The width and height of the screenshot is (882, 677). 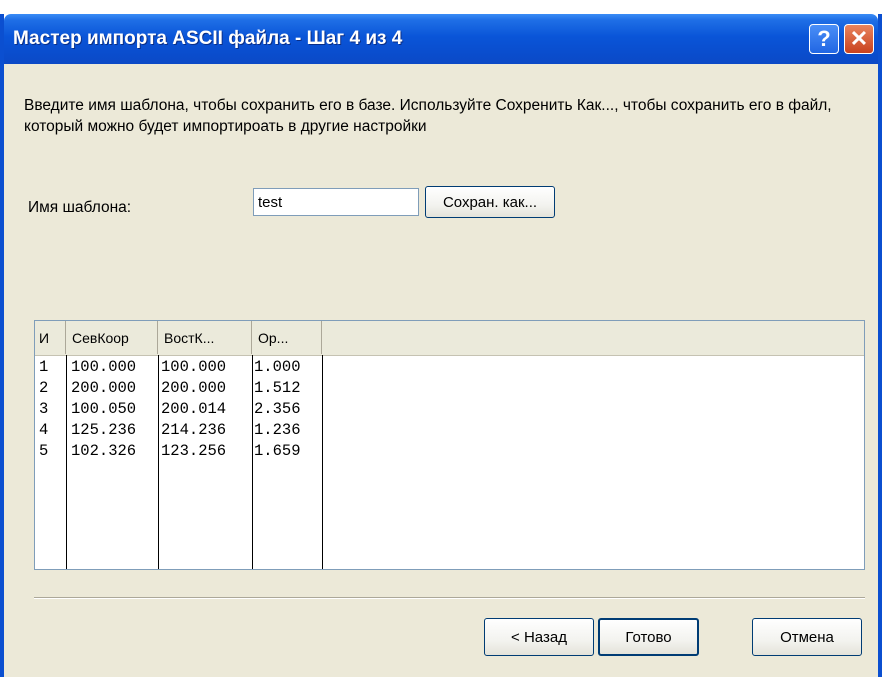 What do you see at coordinates (539, 637) in the screenshot?
I see `back-button: < Назад` at bounding box center [539, 637].